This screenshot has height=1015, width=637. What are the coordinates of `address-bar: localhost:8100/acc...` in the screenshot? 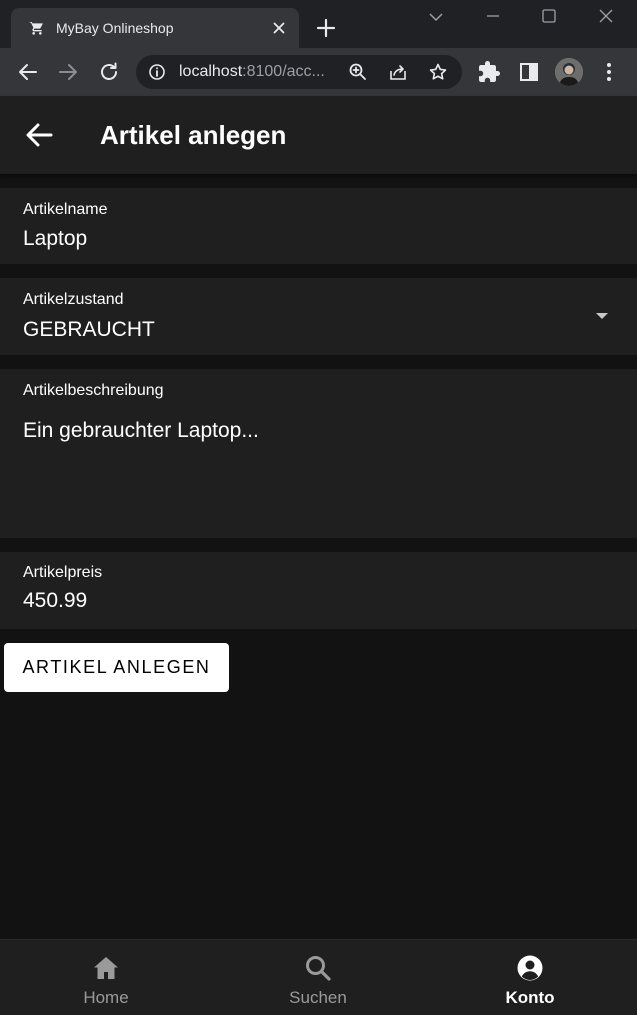 It's located at (299, 72).